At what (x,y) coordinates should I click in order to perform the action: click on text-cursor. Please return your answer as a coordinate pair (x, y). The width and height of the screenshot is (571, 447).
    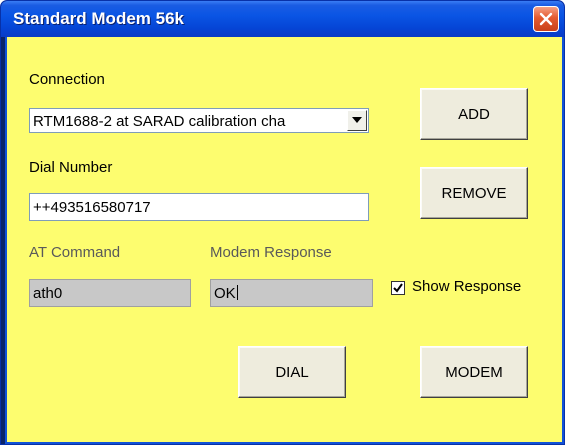
    Looking at the image, I should click on (237, 292).